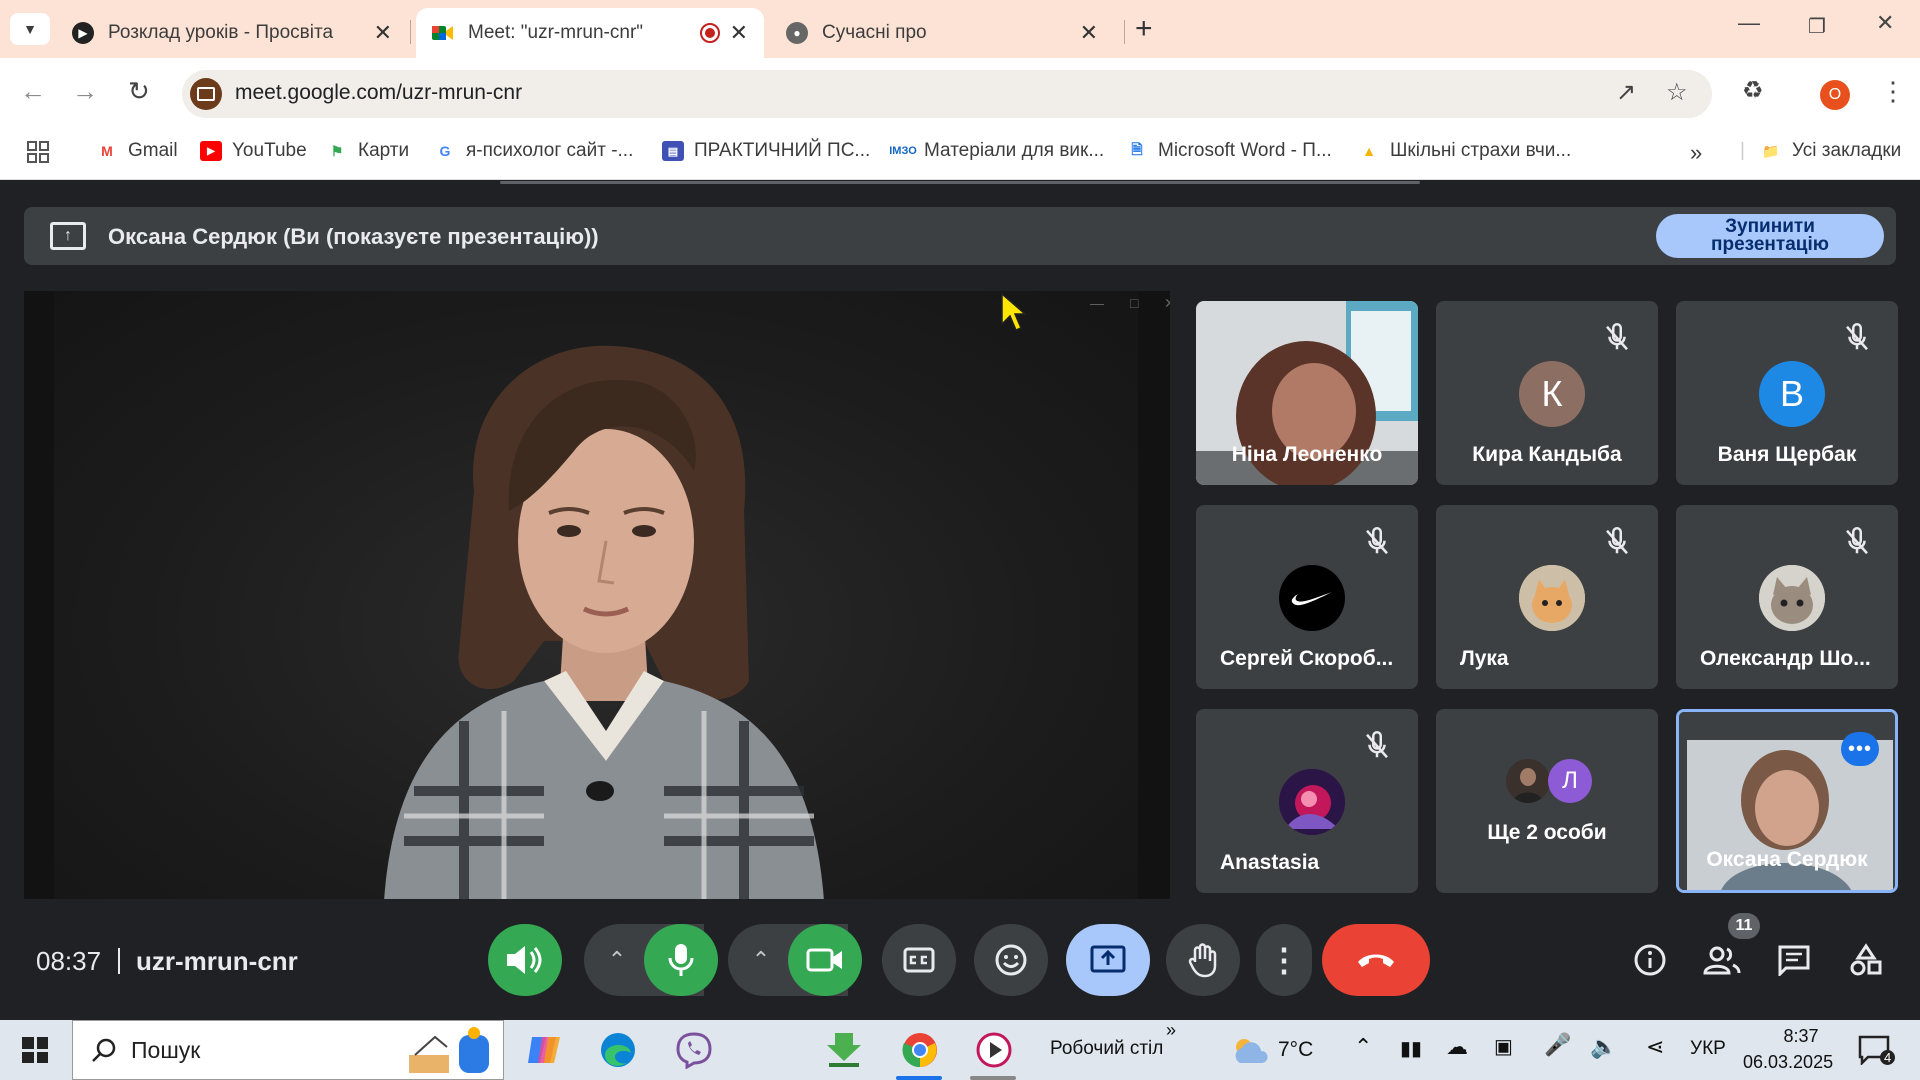 The height and width of the screenshot is (1080, 1920). What do you see at coordinates (825, 960) in the screenshot?
I see `camera-button` at bounding box center [825, 960].